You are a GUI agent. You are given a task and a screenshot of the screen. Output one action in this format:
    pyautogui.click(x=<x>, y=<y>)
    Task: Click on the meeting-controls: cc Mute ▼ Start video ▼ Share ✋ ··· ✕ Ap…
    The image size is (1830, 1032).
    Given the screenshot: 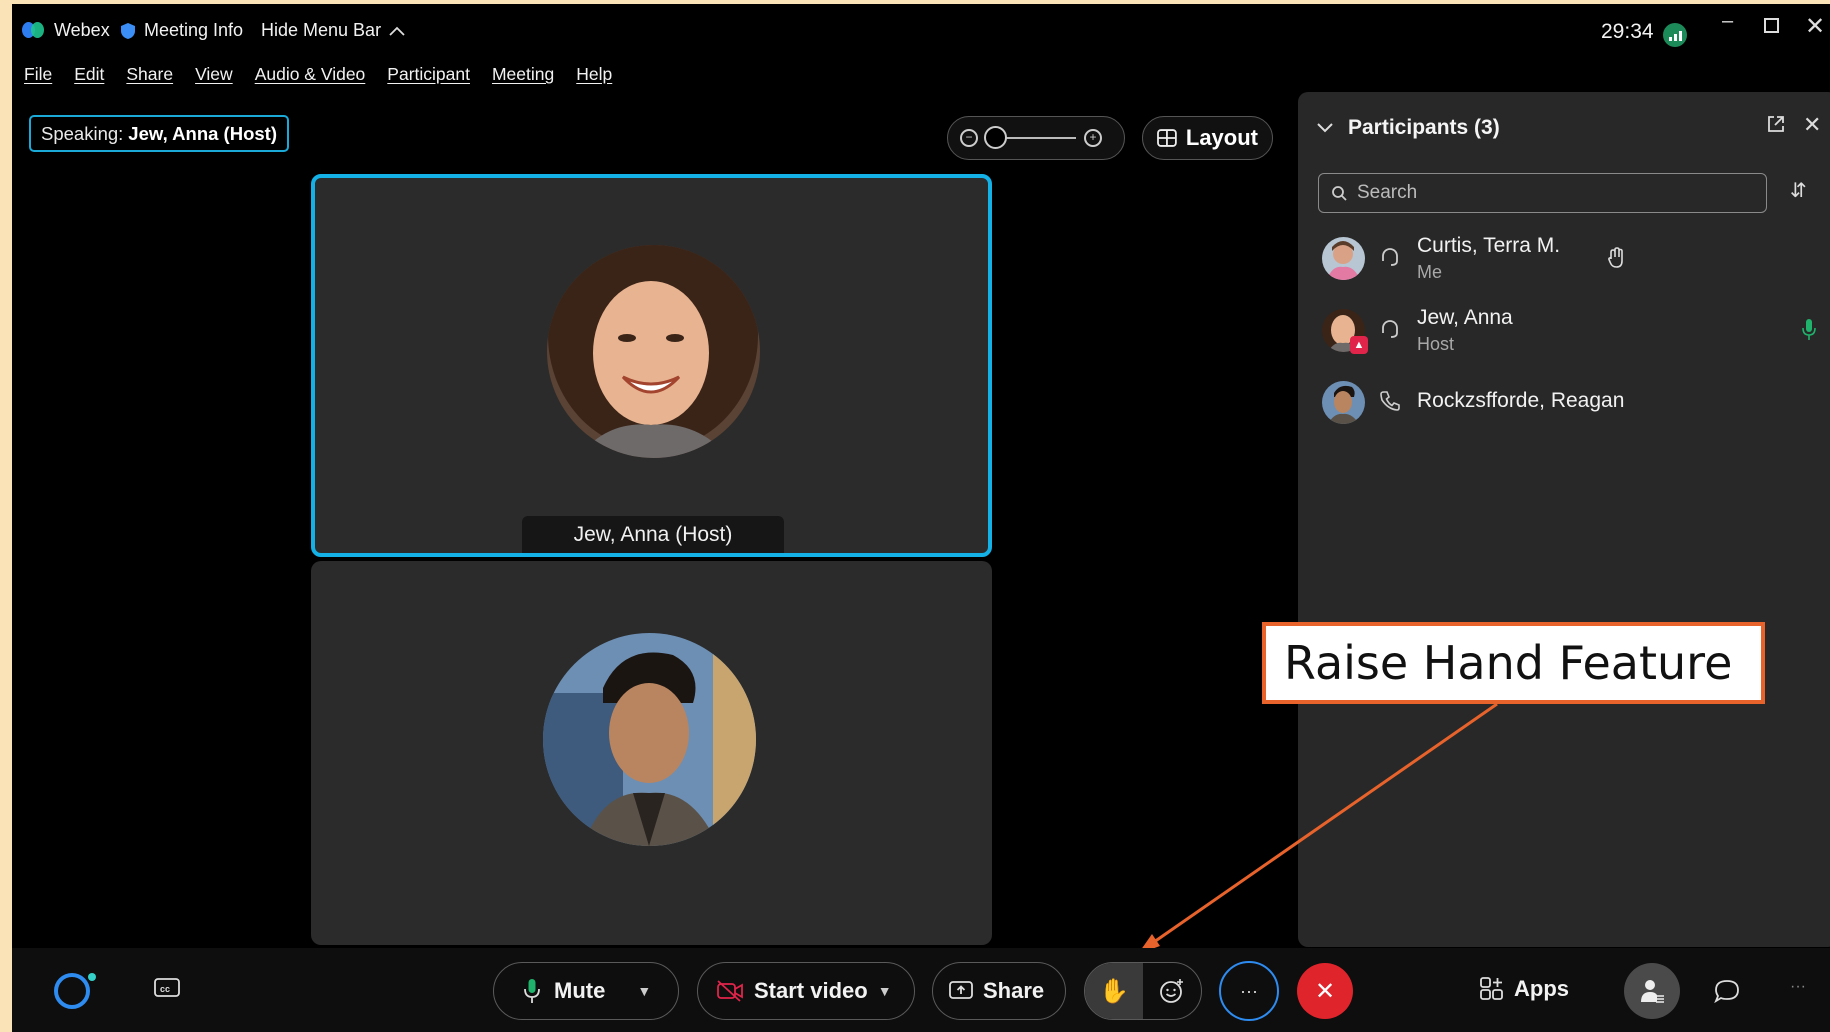 What is the action you would take?
    pyautogui.click(x=921, y=990)
    